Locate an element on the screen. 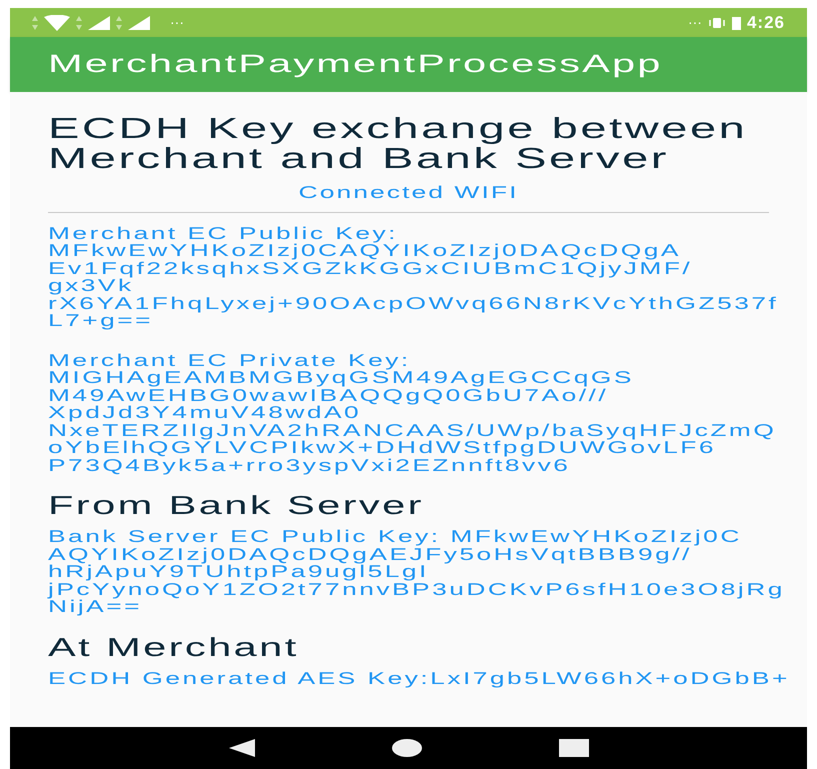 The width and height of the screenshot is (817, 769). home-icon is located at coordinates (407, 748).